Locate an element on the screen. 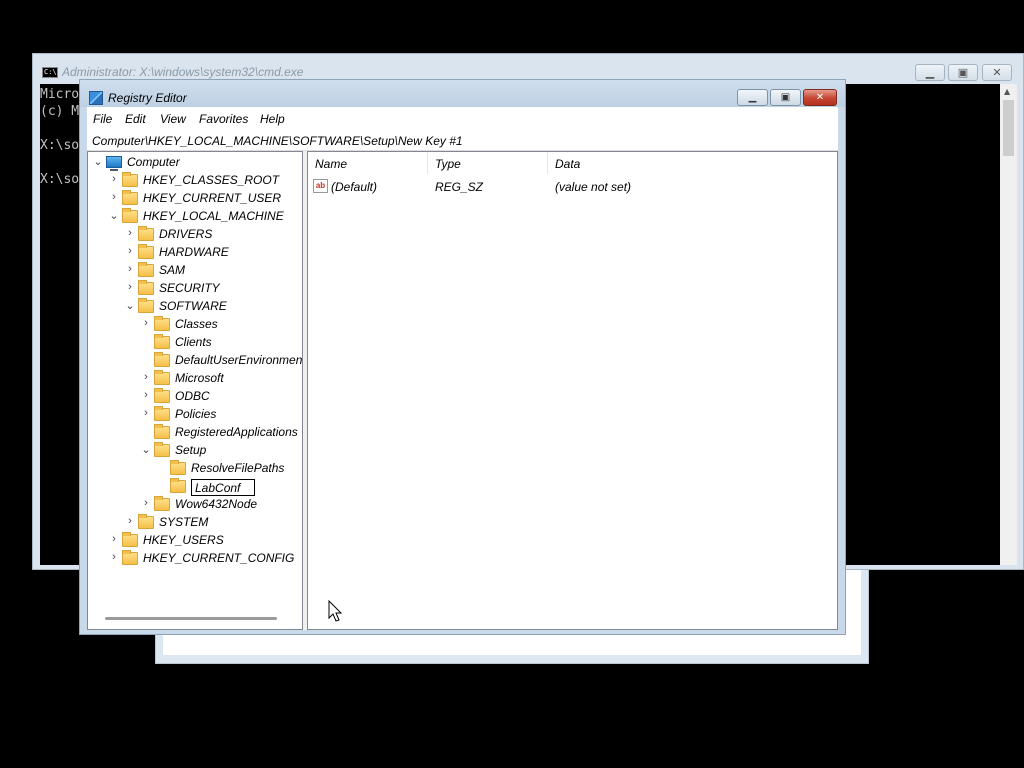 The width and height of the screenshot is (1024, 768). minimize-button: ▁ is located at coordinates (752, 97).